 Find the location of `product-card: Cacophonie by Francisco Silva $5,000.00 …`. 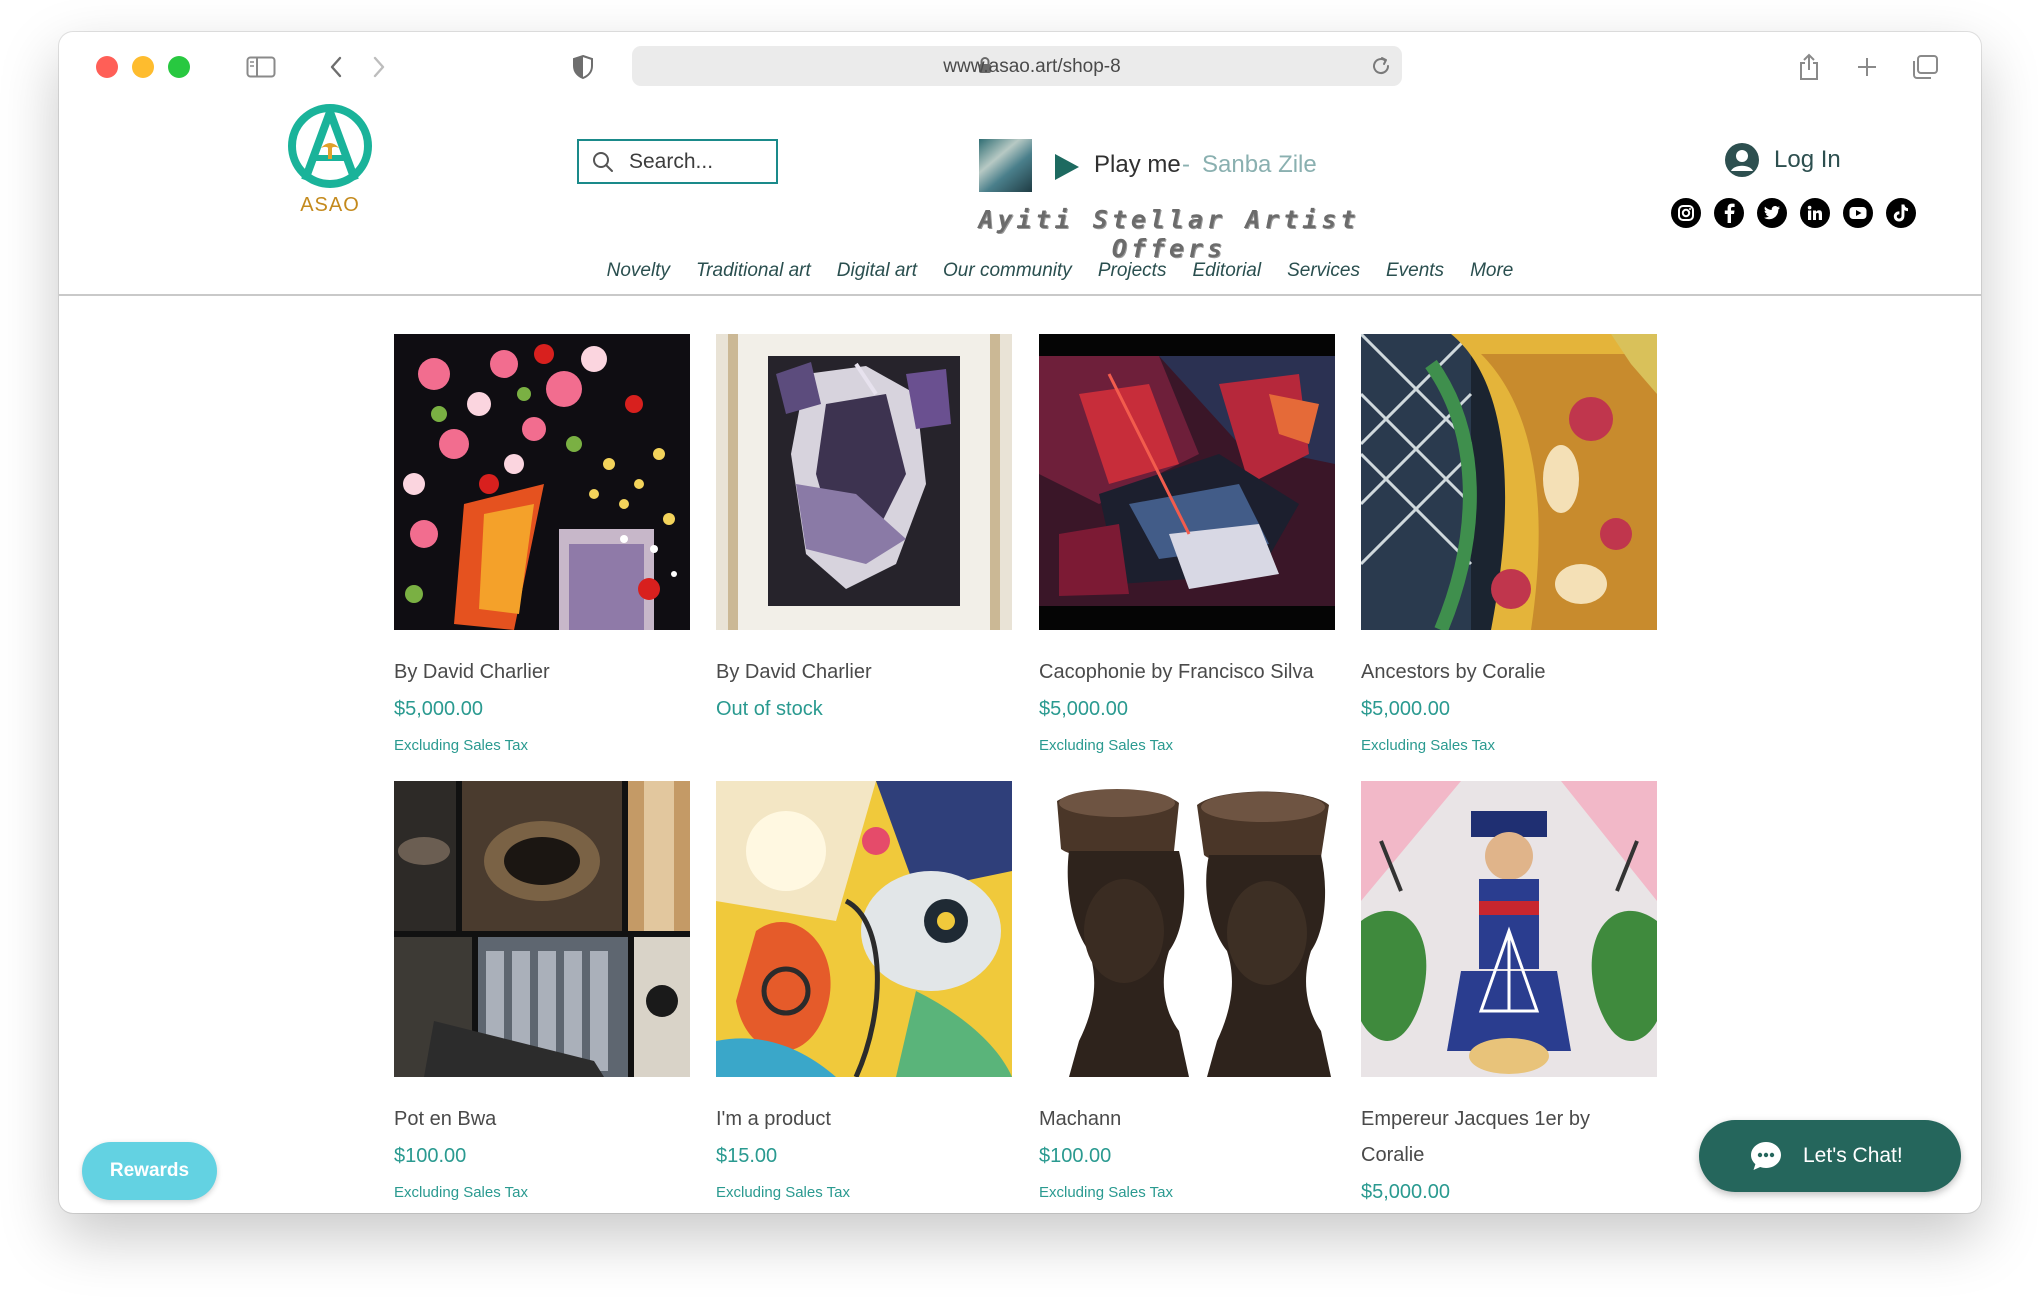

product-card: Cacophonie by Francisco Silva $5,000.00 … is located at coordinates (1187, 549).